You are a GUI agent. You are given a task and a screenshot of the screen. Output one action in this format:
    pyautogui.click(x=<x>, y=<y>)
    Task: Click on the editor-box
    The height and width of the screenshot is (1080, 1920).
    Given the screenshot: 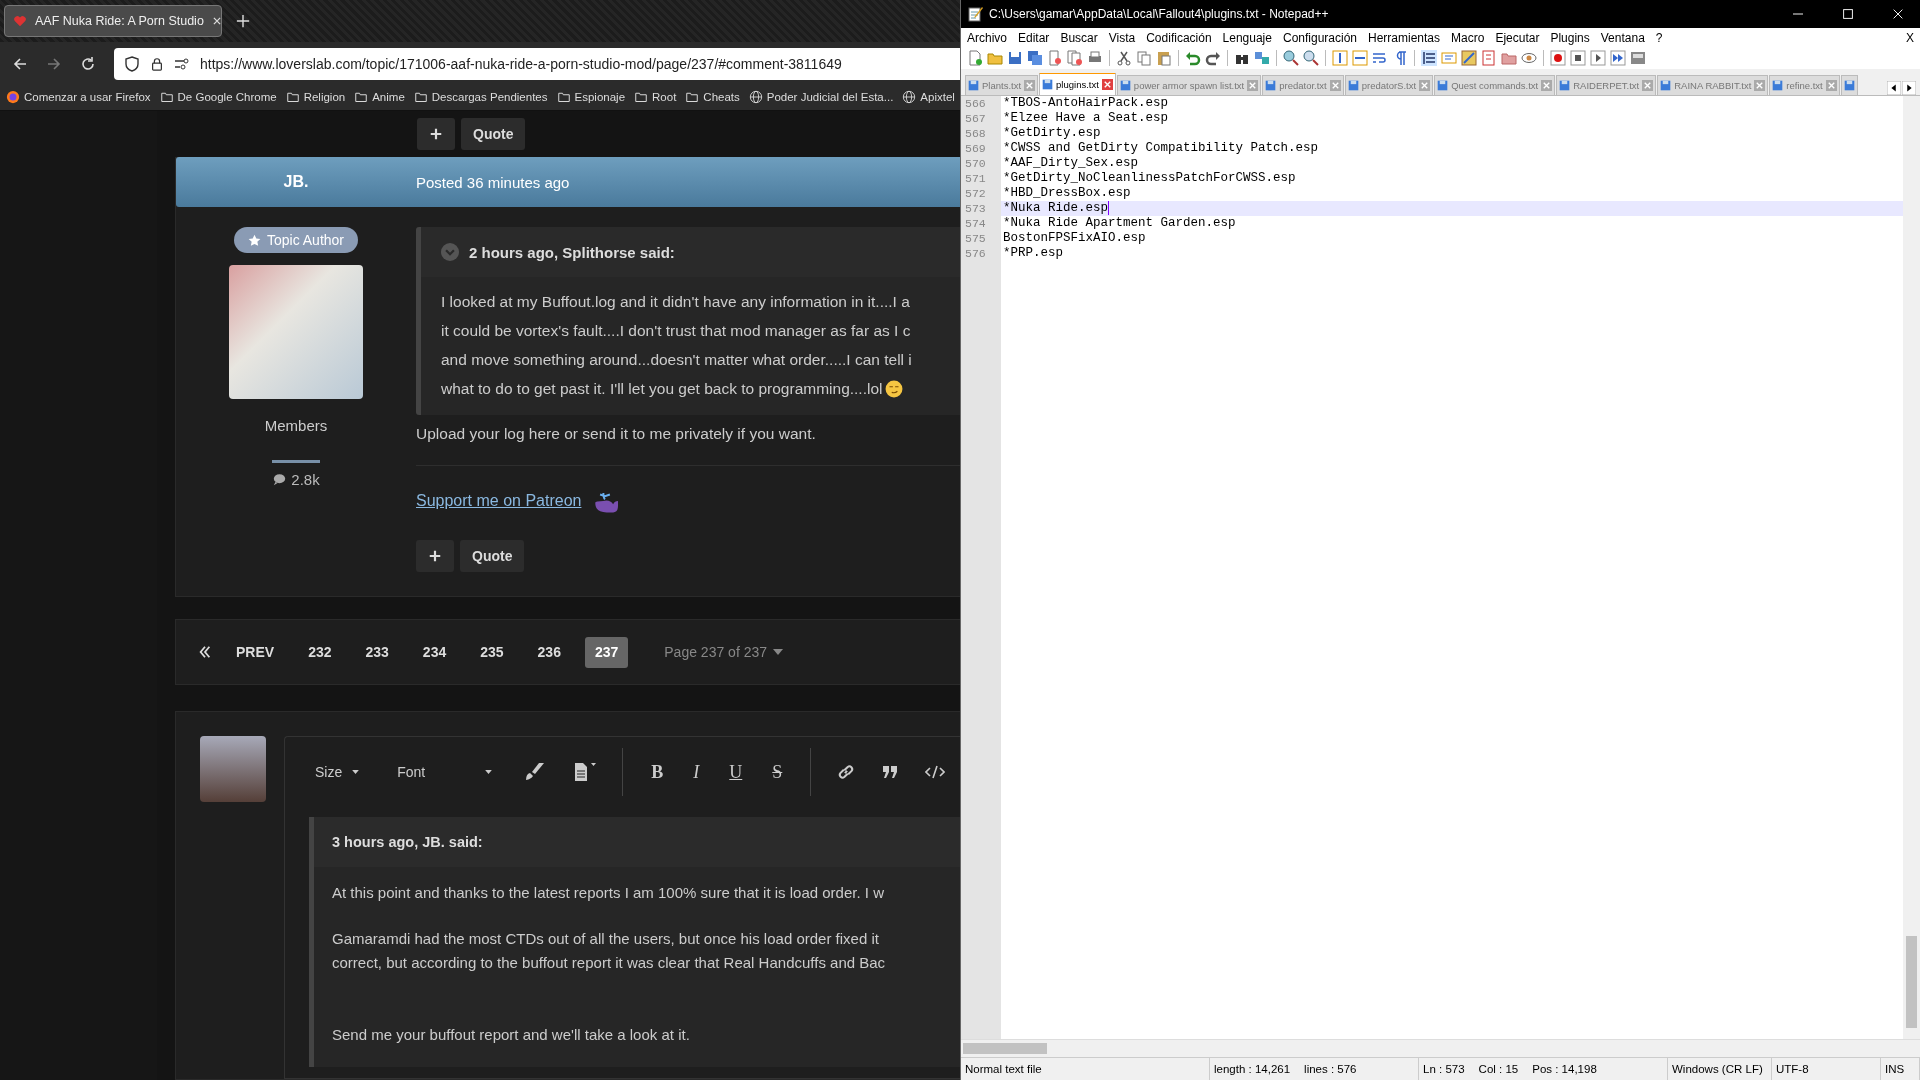 What is the action you would take?
    pyautogui.click(x=622, y=907)
    